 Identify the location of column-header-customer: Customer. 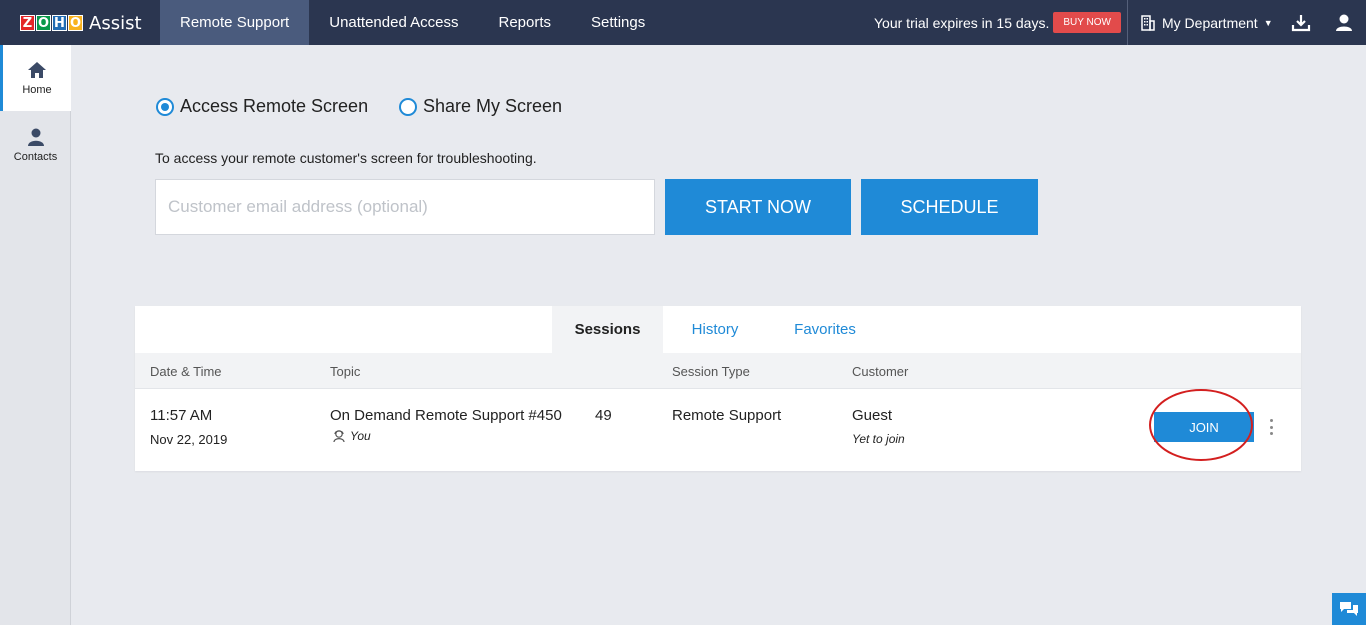
(880, 371).